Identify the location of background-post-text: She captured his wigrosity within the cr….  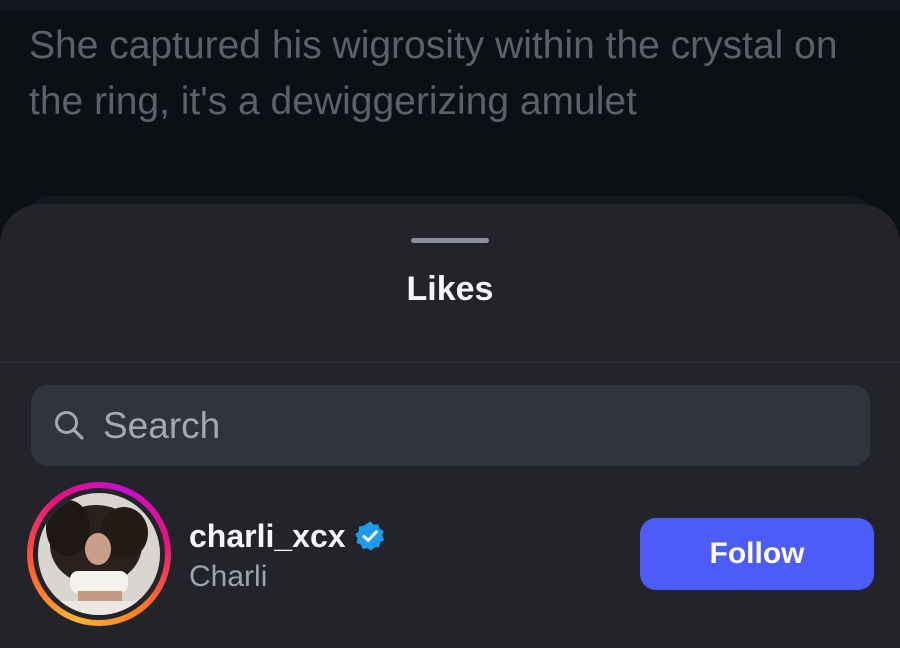
(433, 73).